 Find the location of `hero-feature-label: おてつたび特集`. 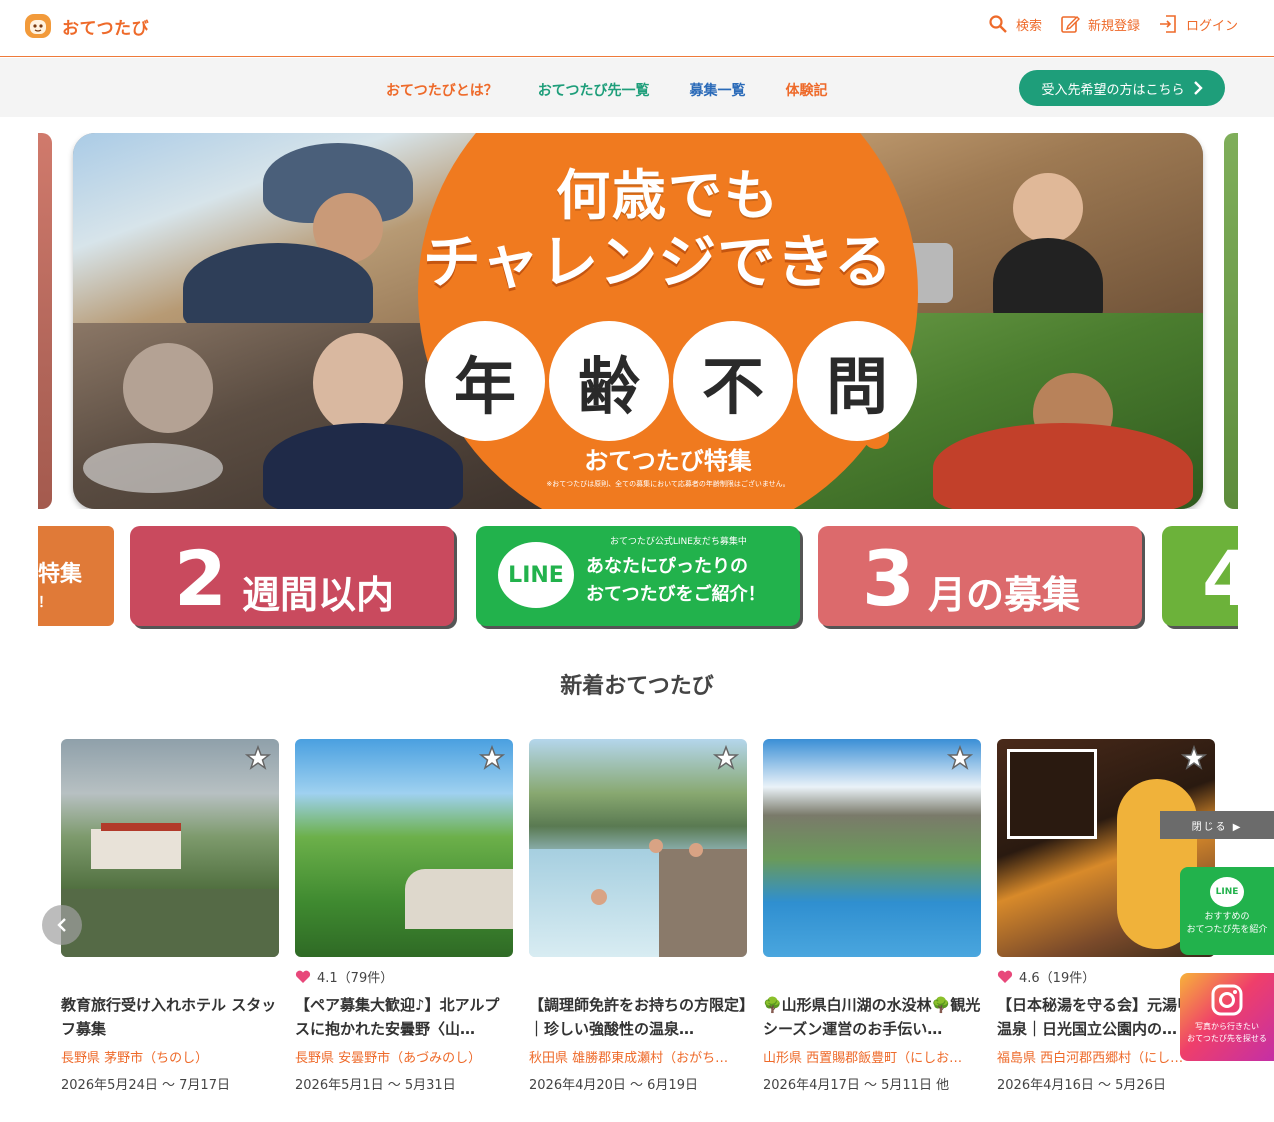

hero-feature-label: おてつたび特集 is located at coordinates (668, 461).